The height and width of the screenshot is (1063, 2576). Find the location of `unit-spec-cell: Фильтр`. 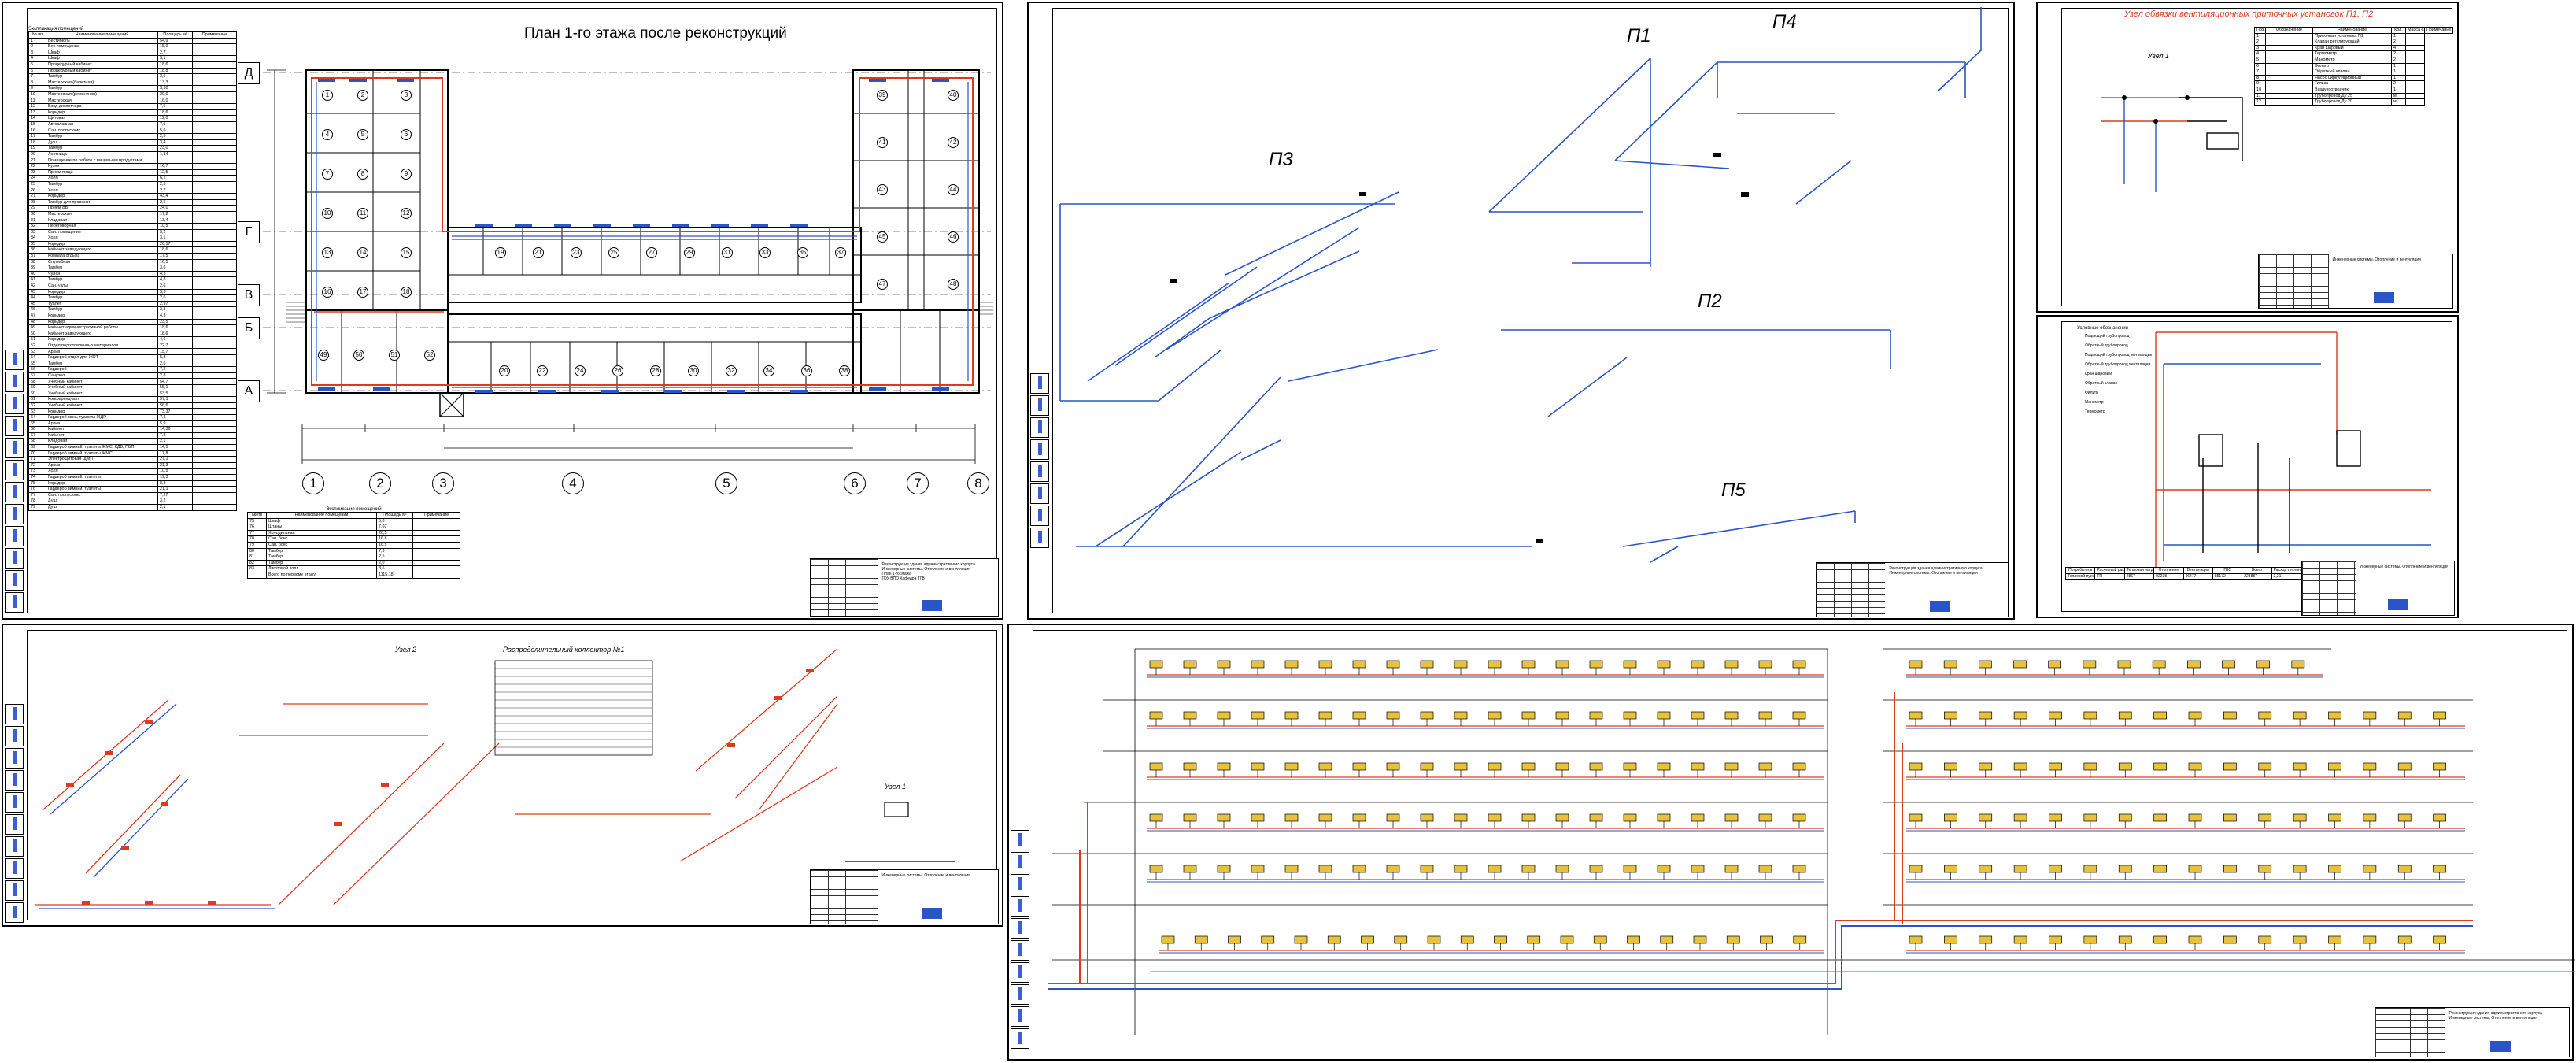

unit-spec-cell: Фильтр is located at coordinates (2352, 66).